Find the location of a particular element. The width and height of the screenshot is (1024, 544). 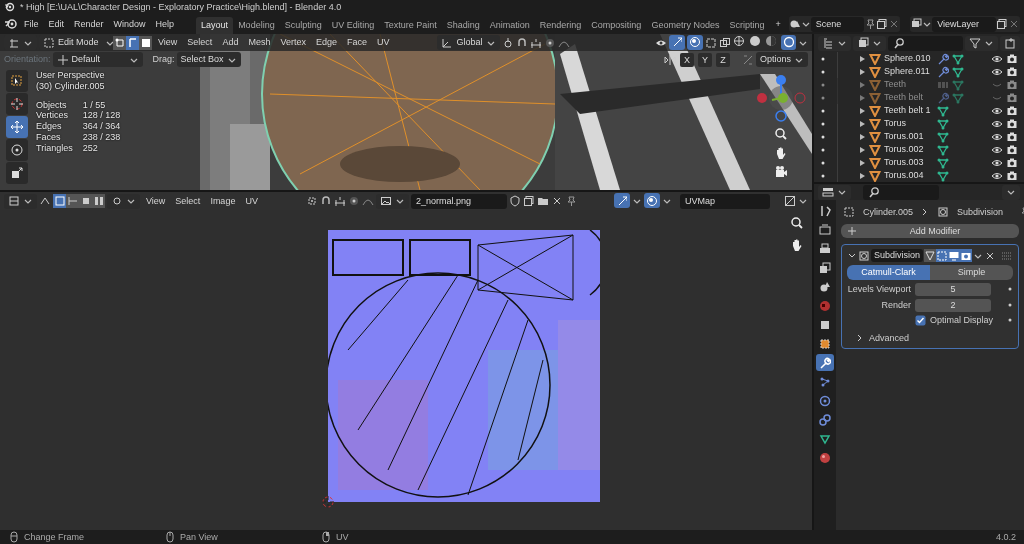

add-modifier-button: Add Modifier is located at coordinates (930, 231).